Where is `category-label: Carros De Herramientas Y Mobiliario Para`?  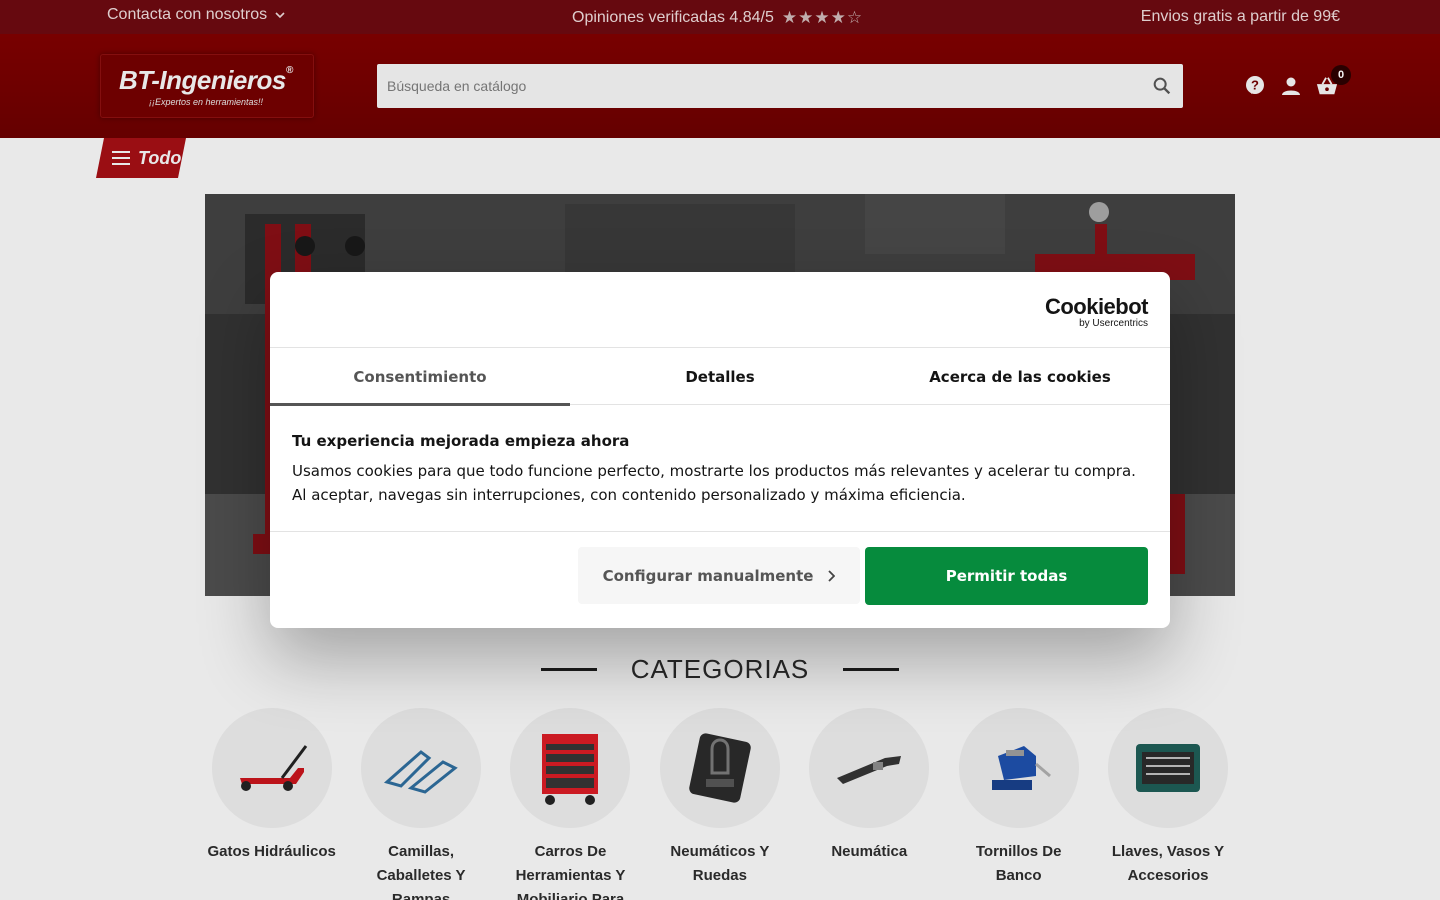 category-label: Carros De Herramientas Y Mobiliario Para is located at coordinates (570, 871).